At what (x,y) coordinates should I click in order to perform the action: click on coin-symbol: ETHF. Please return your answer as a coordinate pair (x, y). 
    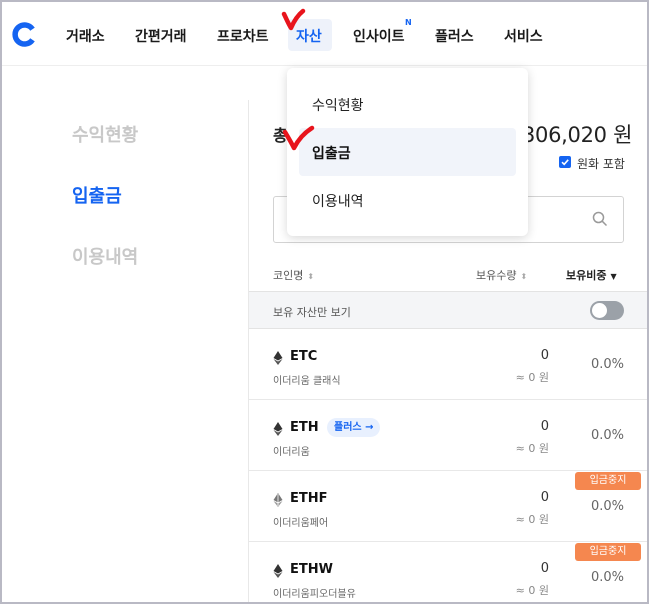
    Looking at the image, I should click on (309, 498).